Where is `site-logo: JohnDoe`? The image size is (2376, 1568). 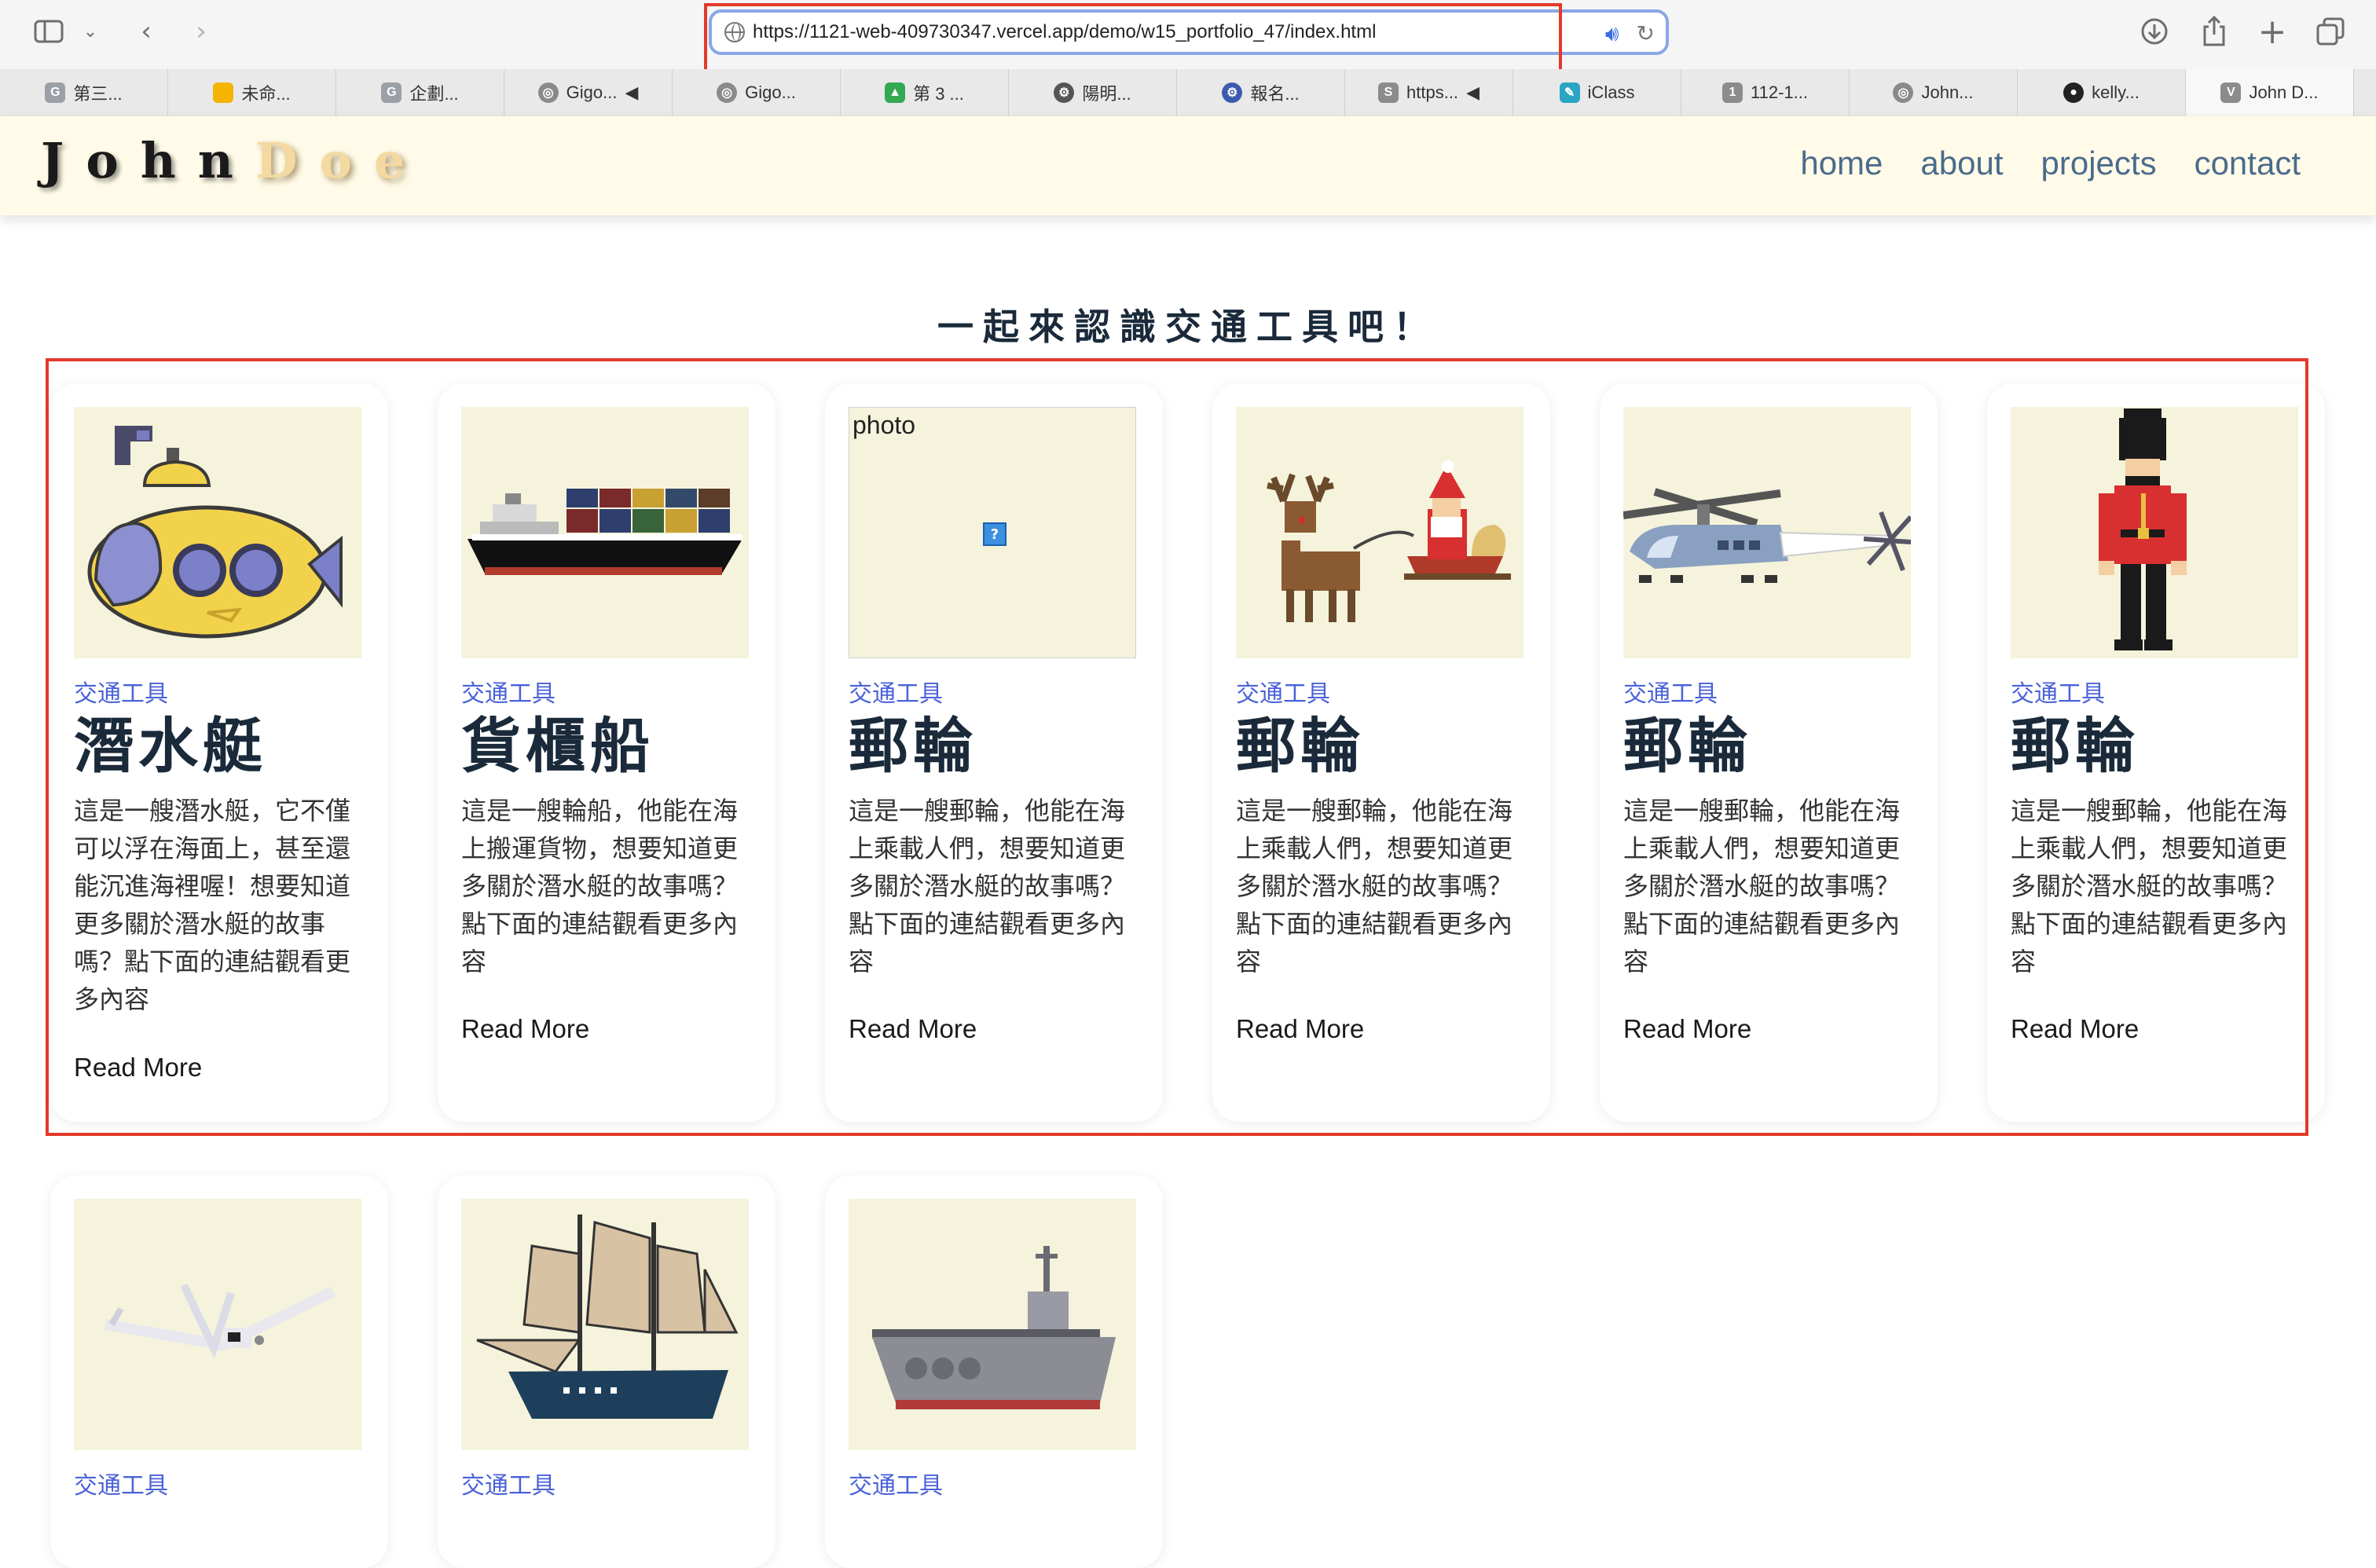
site-logo: JohnDoe is located at coordinates (234, 161).